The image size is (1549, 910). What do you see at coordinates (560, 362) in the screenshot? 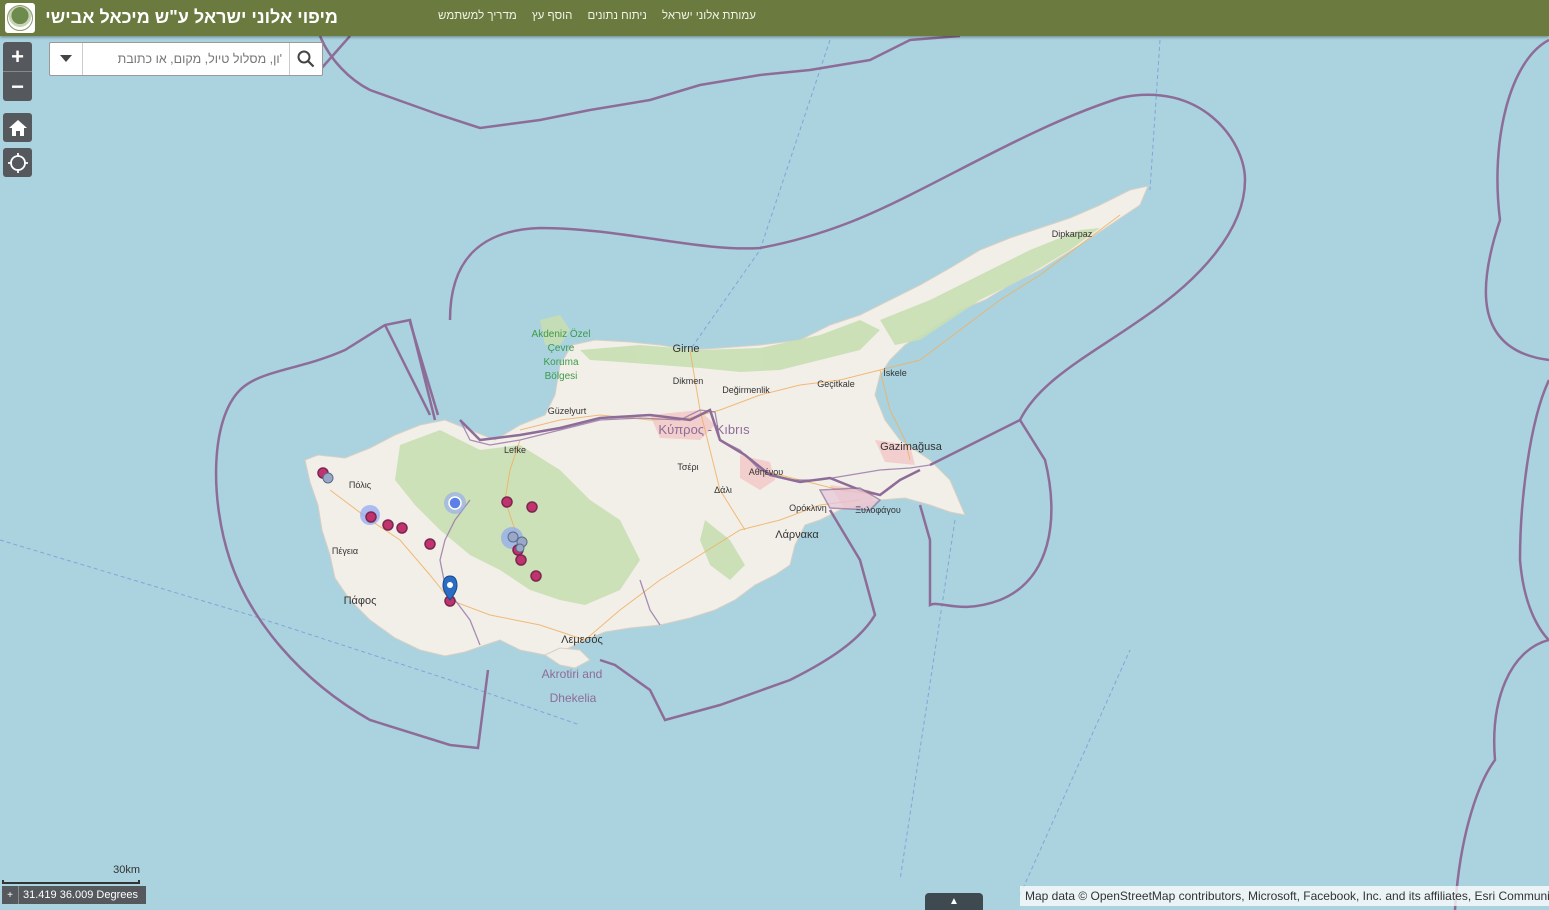
I see `svg-text: Koruma` at bounding box center [560, 362].